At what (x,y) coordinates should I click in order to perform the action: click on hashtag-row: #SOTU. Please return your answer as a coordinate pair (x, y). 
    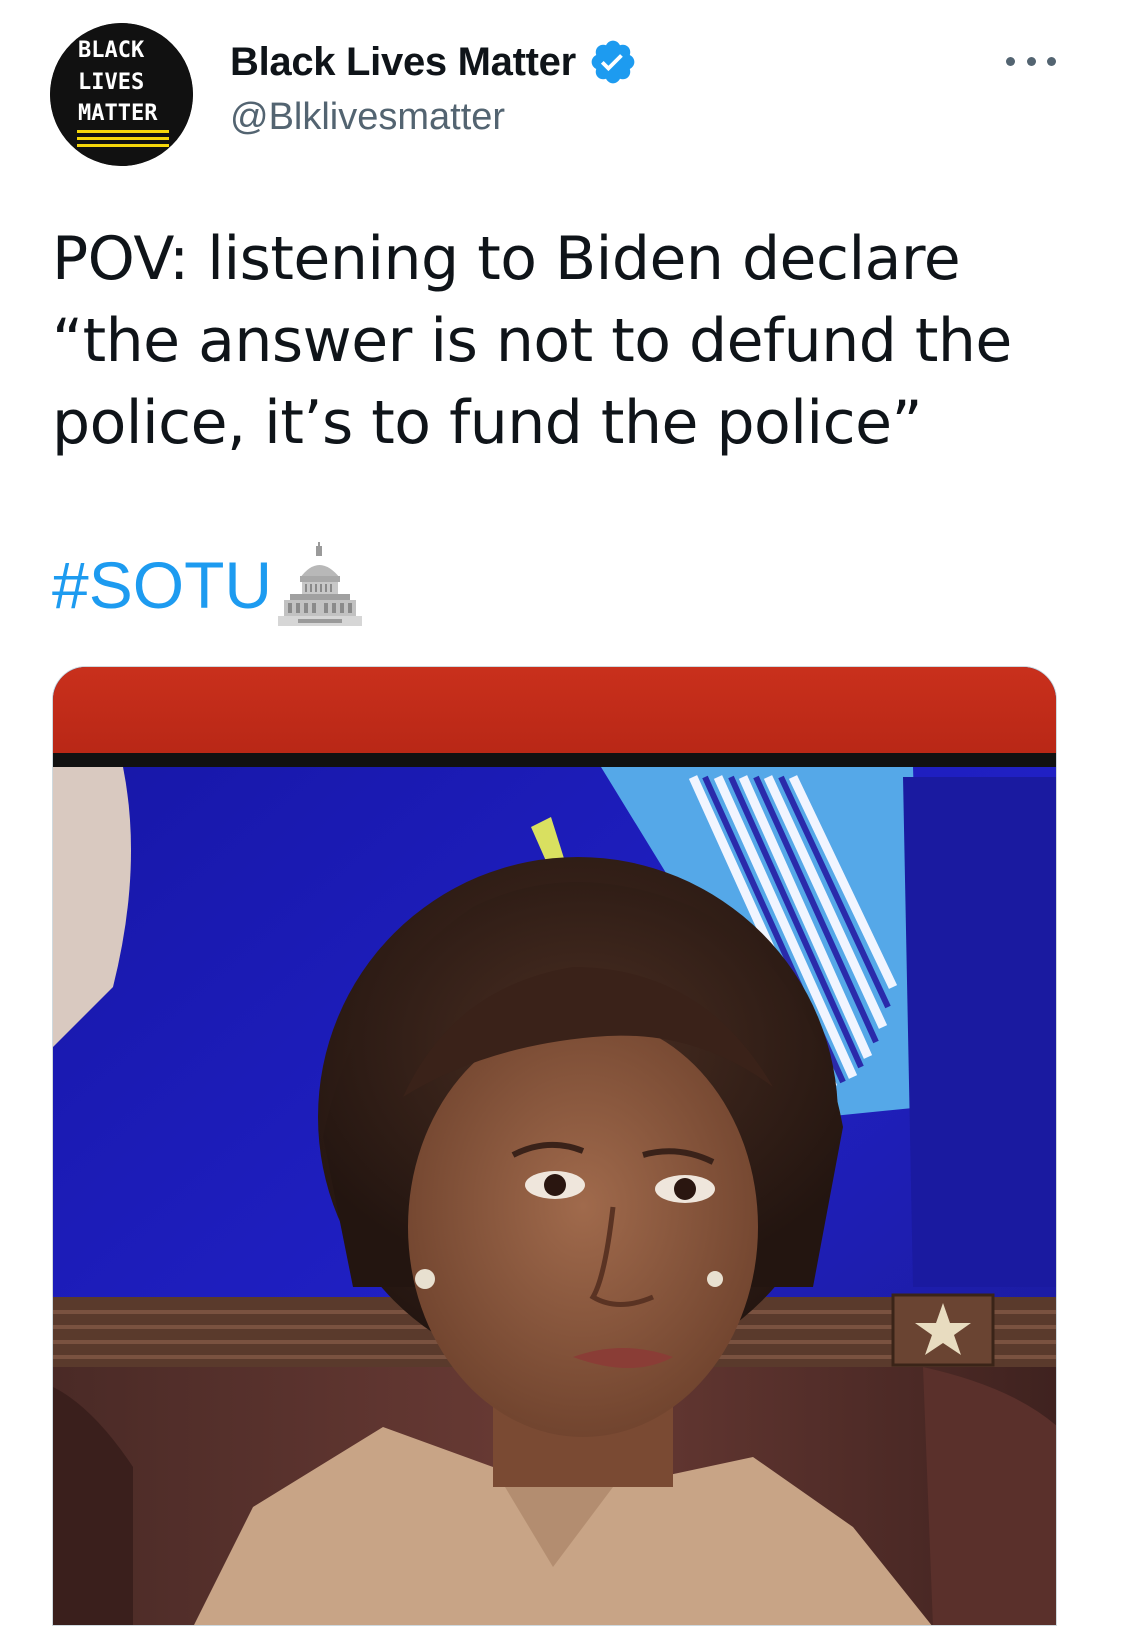
    Looking at the image, I should click on (207, 585).